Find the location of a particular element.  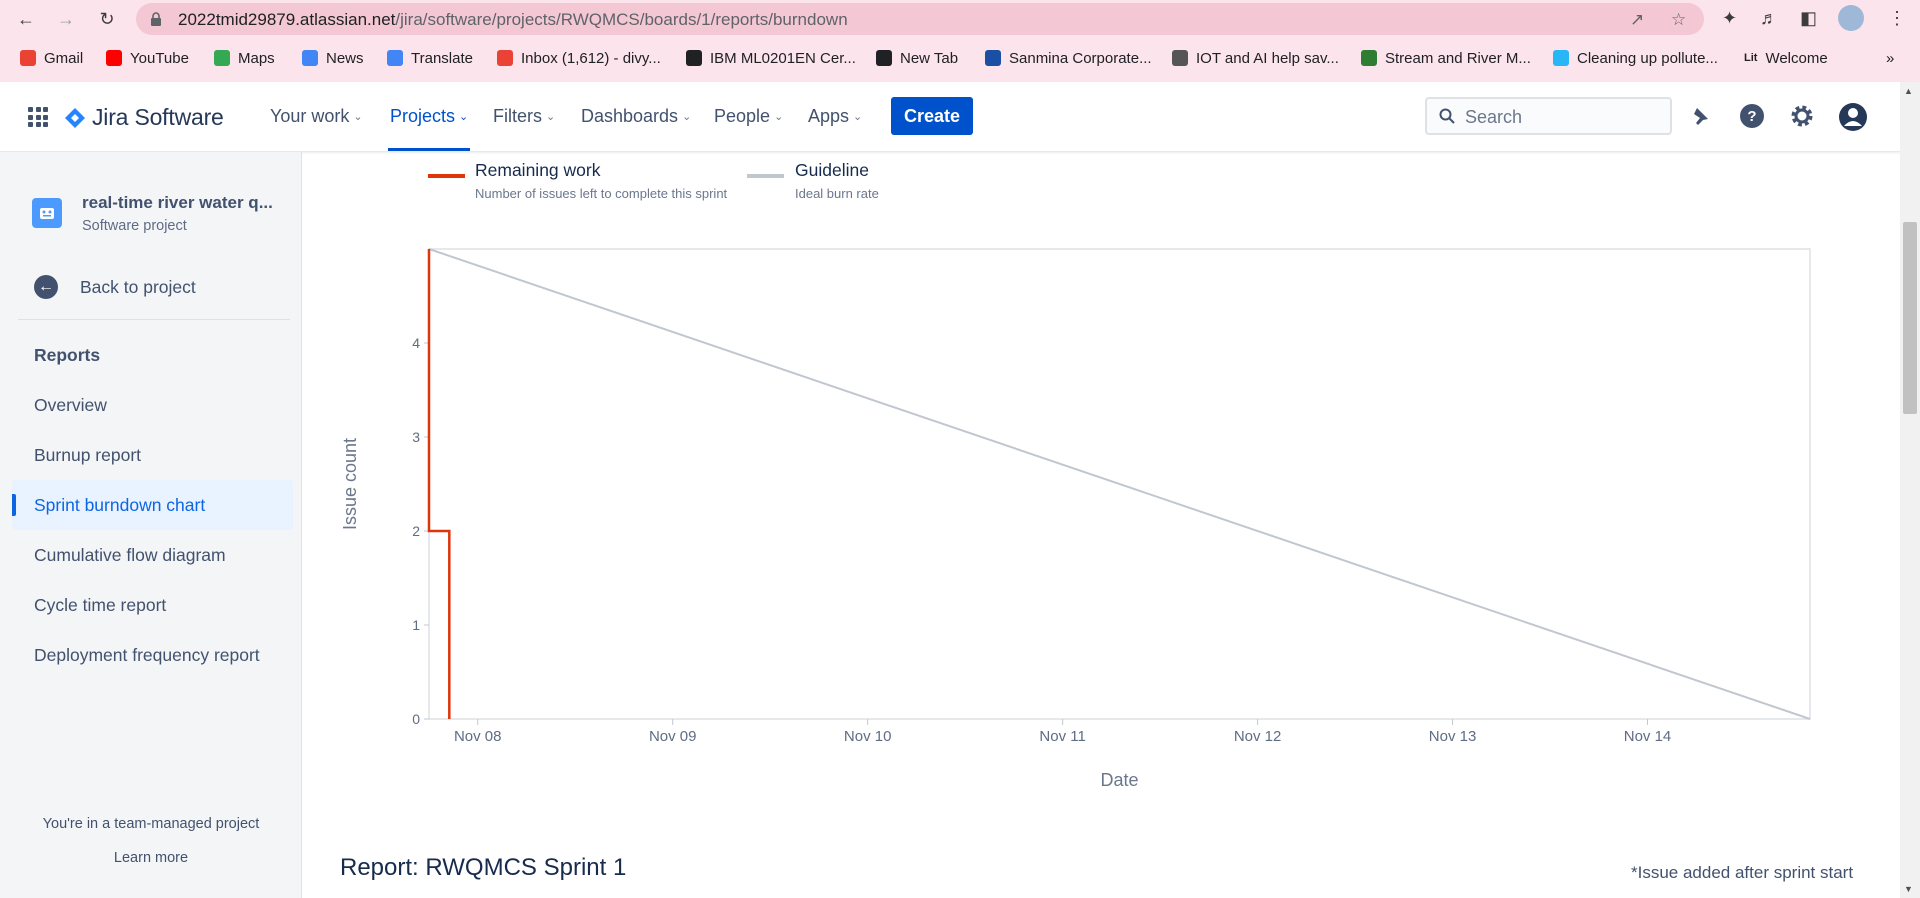

sidebar-item-sprint-burndown-chart: Sprint burndown chart is located at coordinates (152, 505).